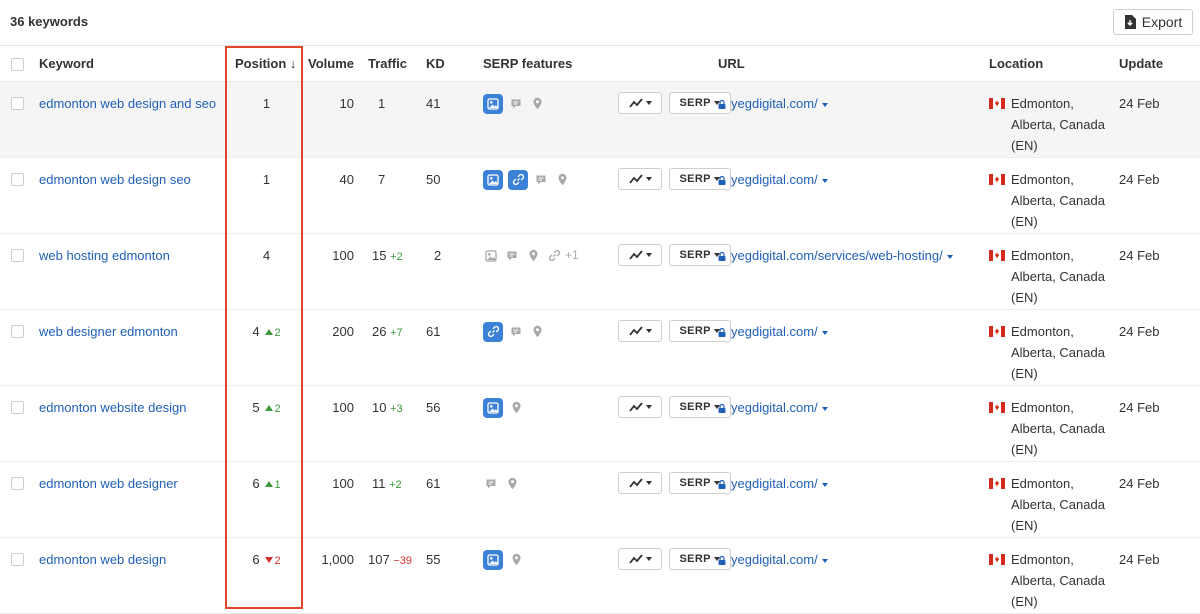 The width and height of the screenshot is (1200, 614). Describe the element at coordinates (104, 255) in the screenshot. I see `keyword-link: web hosting edmonton` at that location.